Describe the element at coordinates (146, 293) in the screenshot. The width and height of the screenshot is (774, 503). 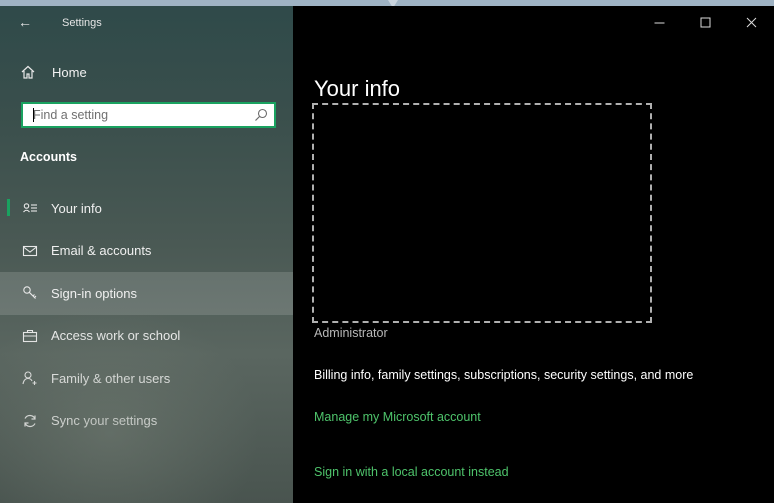
I see `sidebar-item-sign-in-options: Sign-in options` at that location.